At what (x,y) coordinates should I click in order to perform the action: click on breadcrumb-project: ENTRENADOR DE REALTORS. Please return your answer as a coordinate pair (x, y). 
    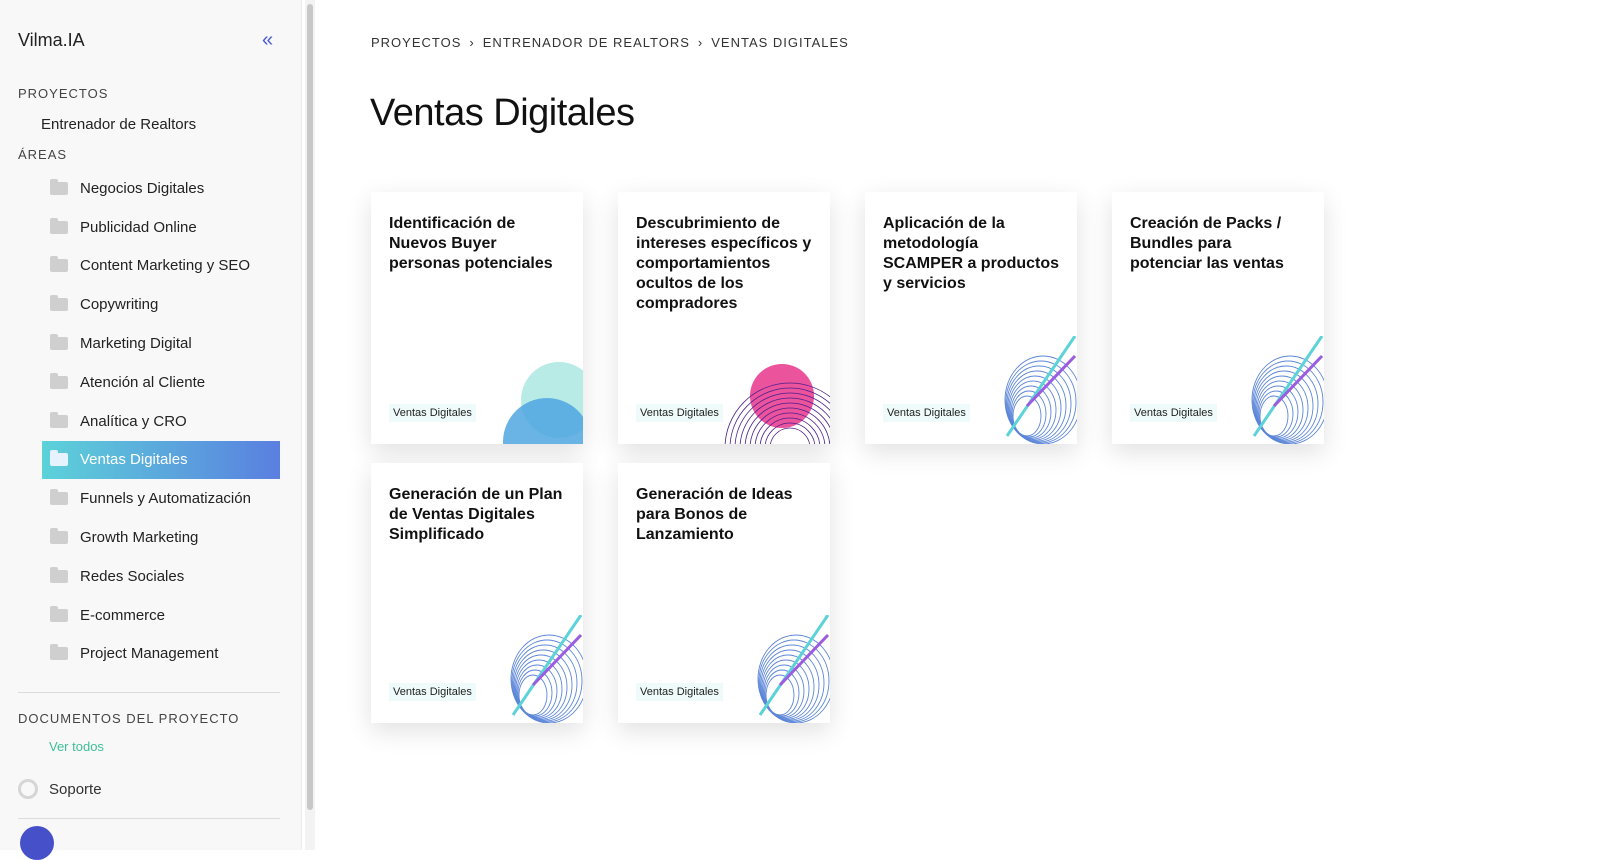
    Looking at the image, I should click on (586, 42).